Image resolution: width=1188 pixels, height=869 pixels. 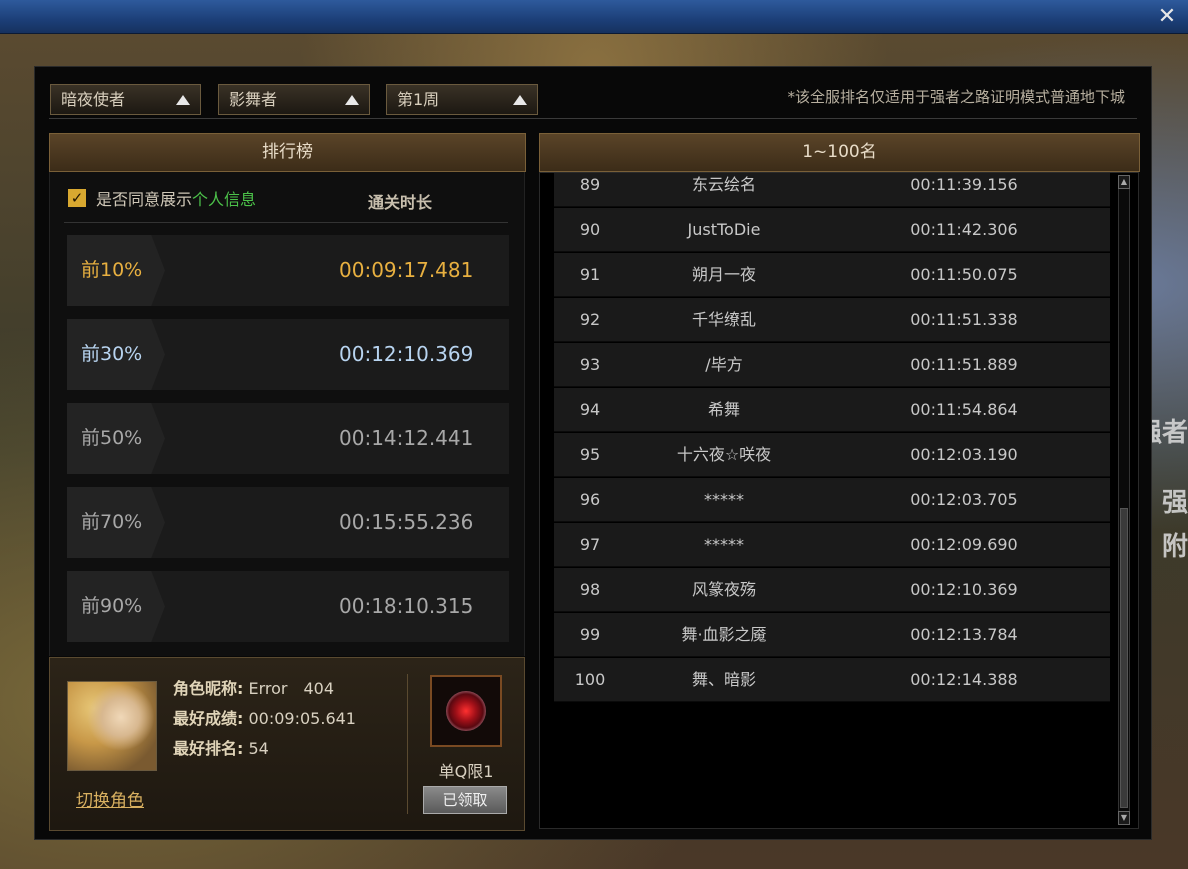 I want to click on percentile-time: 00:09:17.481, so click(x=406, y=270).